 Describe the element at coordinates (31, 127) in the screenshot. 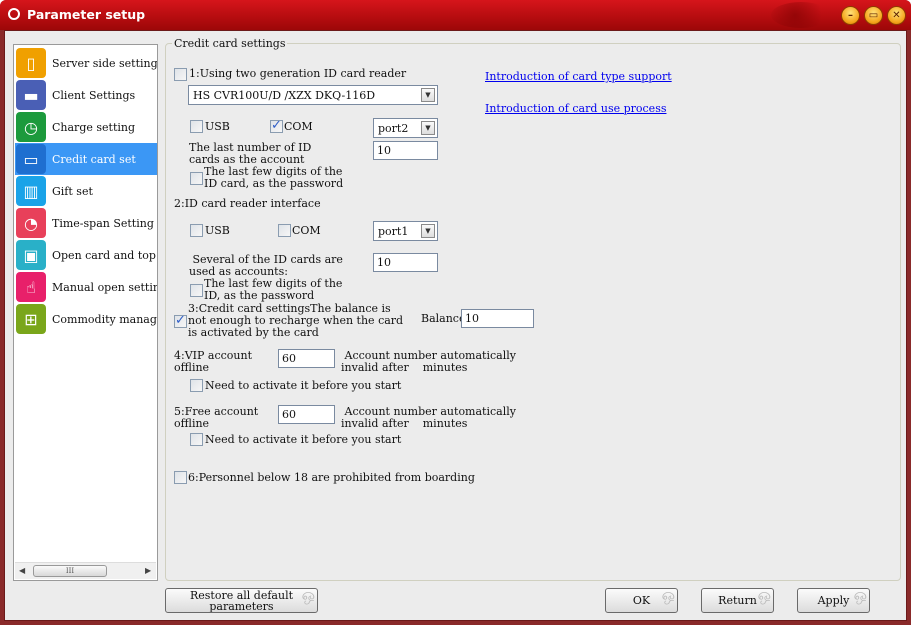

I see `clock-coins-icon: ◷` at that location.